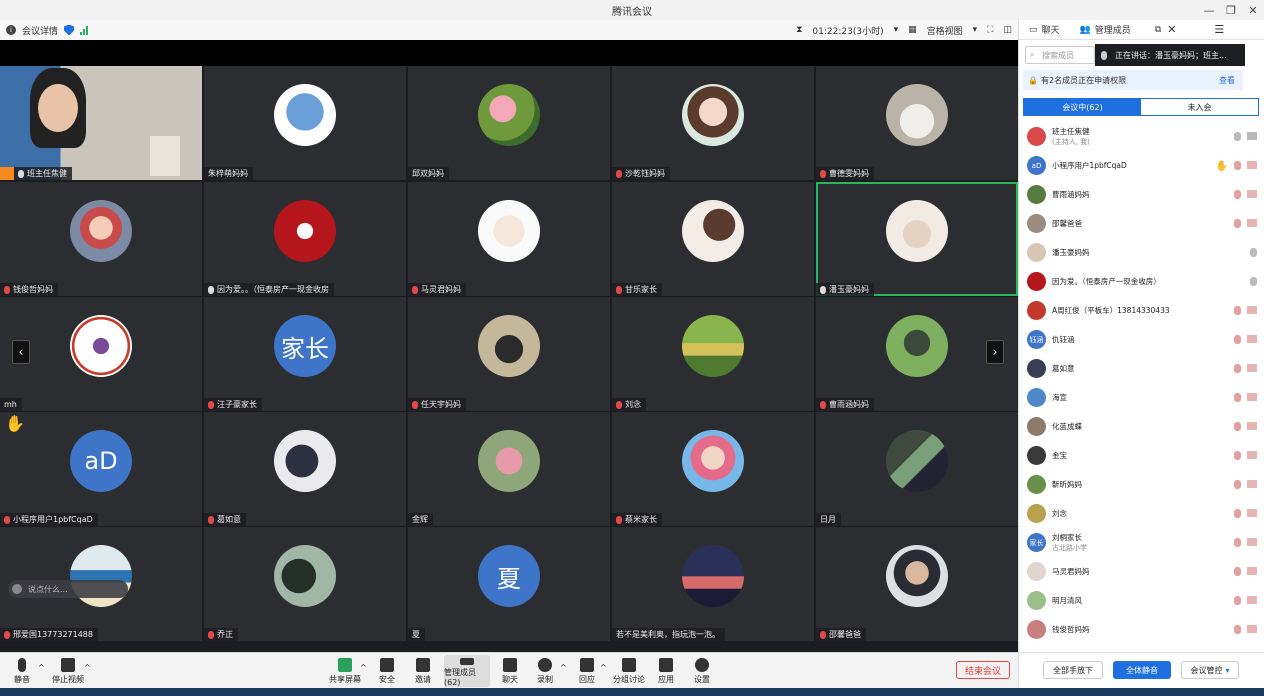  Describe the element at coordinates (84, 30) in the screenshot. I see `network-signal-icon` at that location.